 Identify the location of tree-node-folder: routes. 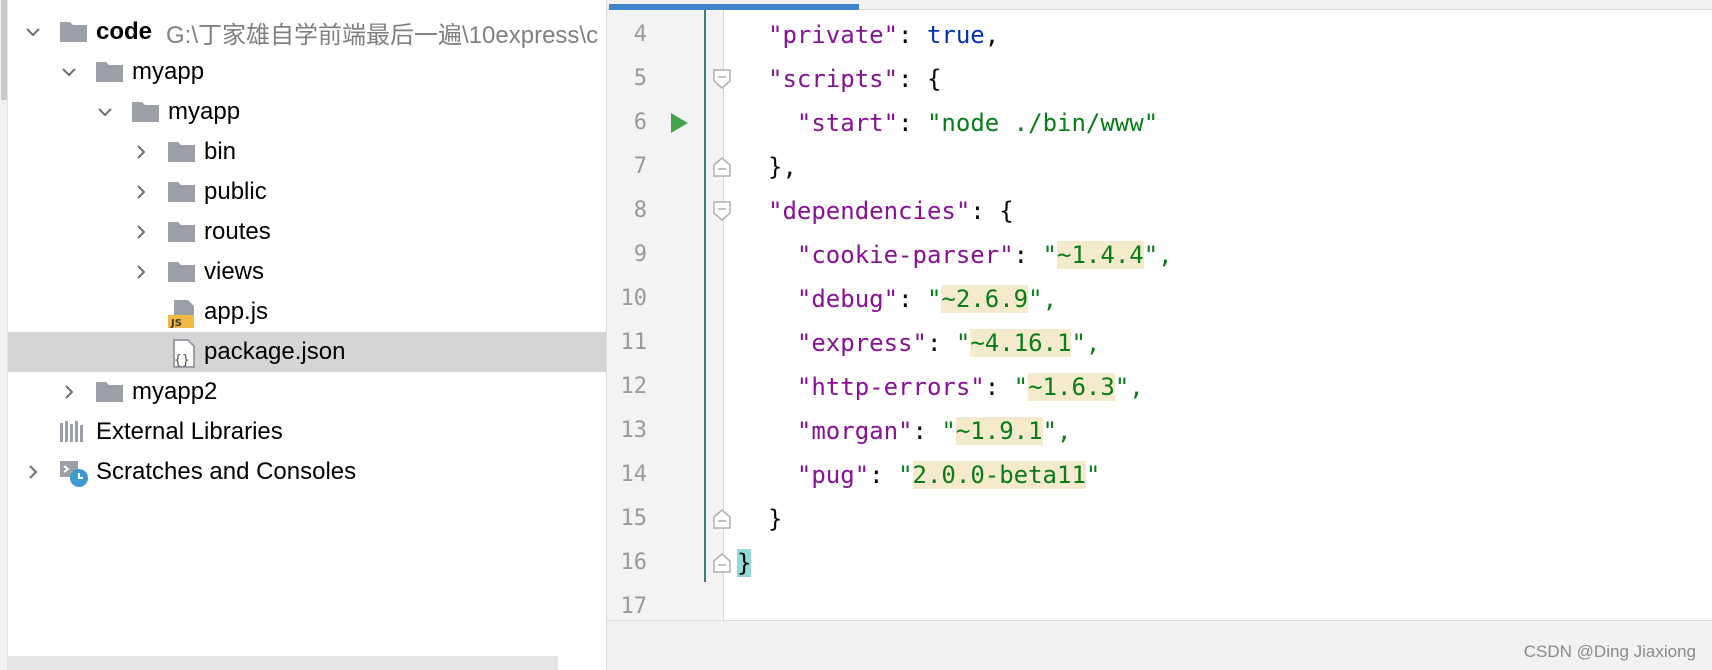
(307, 232).